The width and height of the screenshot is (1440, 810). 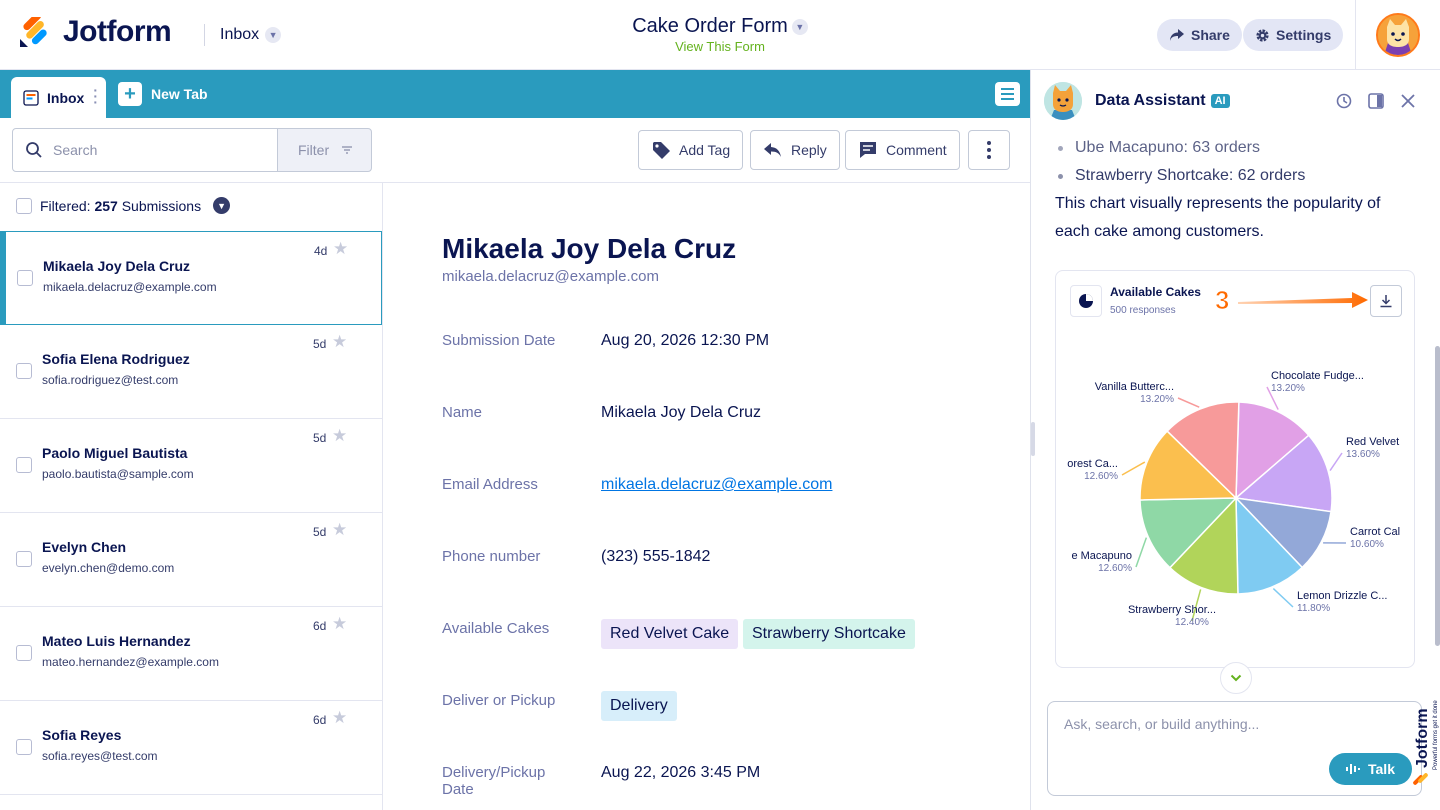 What do you see at coordinates (691, 150) in the screenshot?
I see `add-tag-button: Add Tag` at bounding box center [691, 150].